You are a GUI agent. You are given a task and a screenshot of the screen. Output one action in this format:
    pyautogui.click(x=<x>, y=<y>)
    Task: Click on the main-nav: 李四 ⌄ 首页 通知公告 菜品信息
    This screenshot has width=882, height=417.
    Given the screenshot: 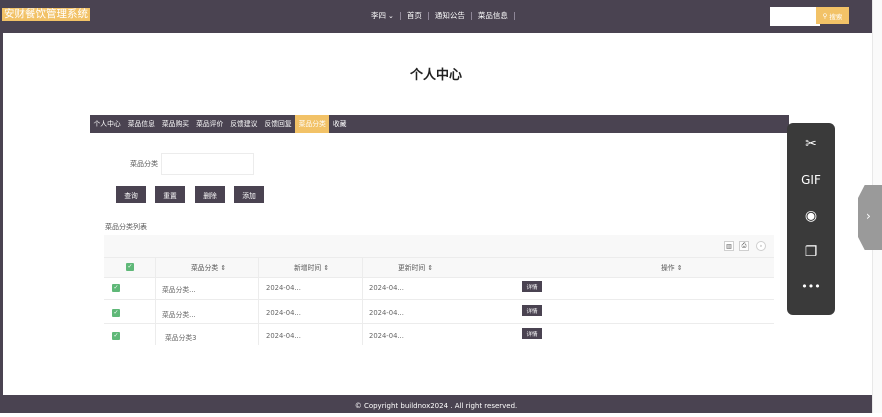 What is the action you would take?
    pyautogui.click(x=446, y=15)
    